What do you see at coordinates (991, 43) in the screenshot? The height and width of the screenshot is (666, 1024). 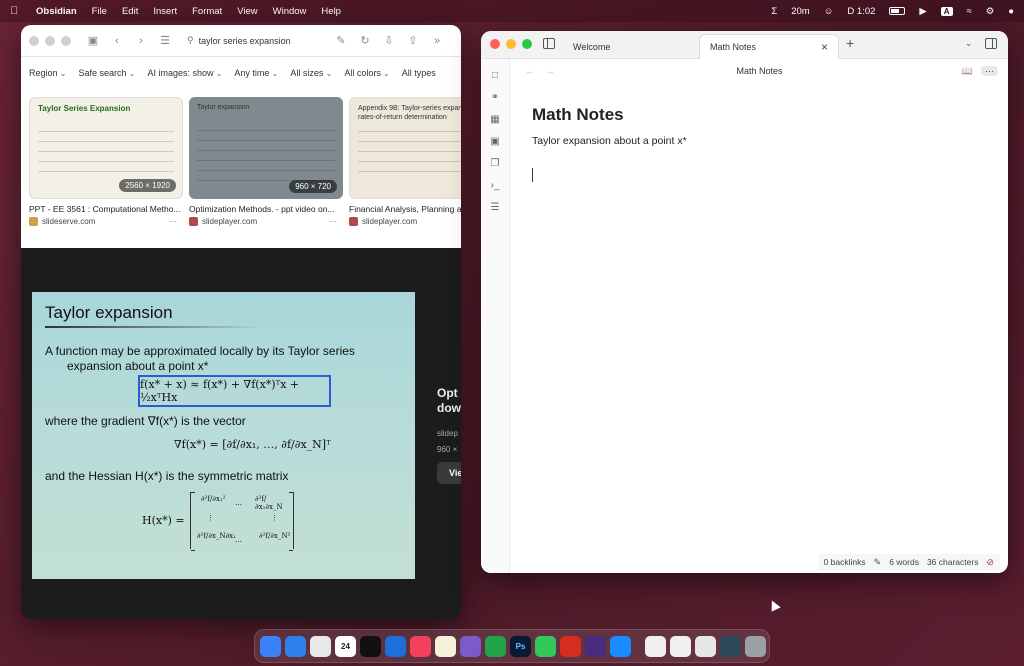 I see `right-sidebar-toggle-icon` at bounding box center [991, 43].